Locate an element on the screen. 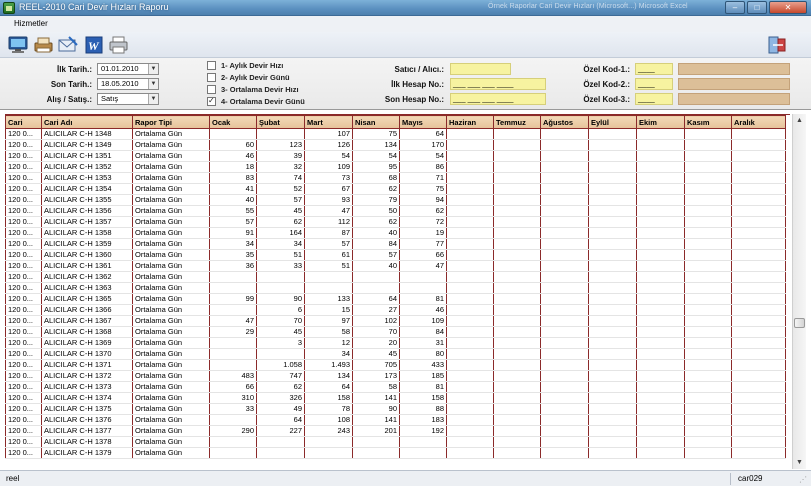 The image size is (811, 486). alis-satis-select: Satış ▼ is located at coordinates (128, 99).